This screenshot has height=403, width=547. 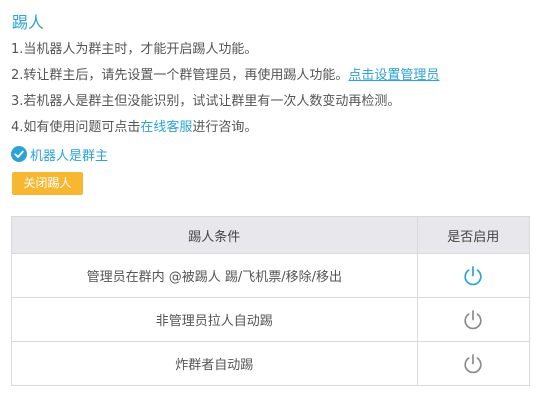 What do you see at coordinates (393, 75) in the screenshot?
I see `set-admin-link: 点击设置管理员` at bounding box center [393, 75].